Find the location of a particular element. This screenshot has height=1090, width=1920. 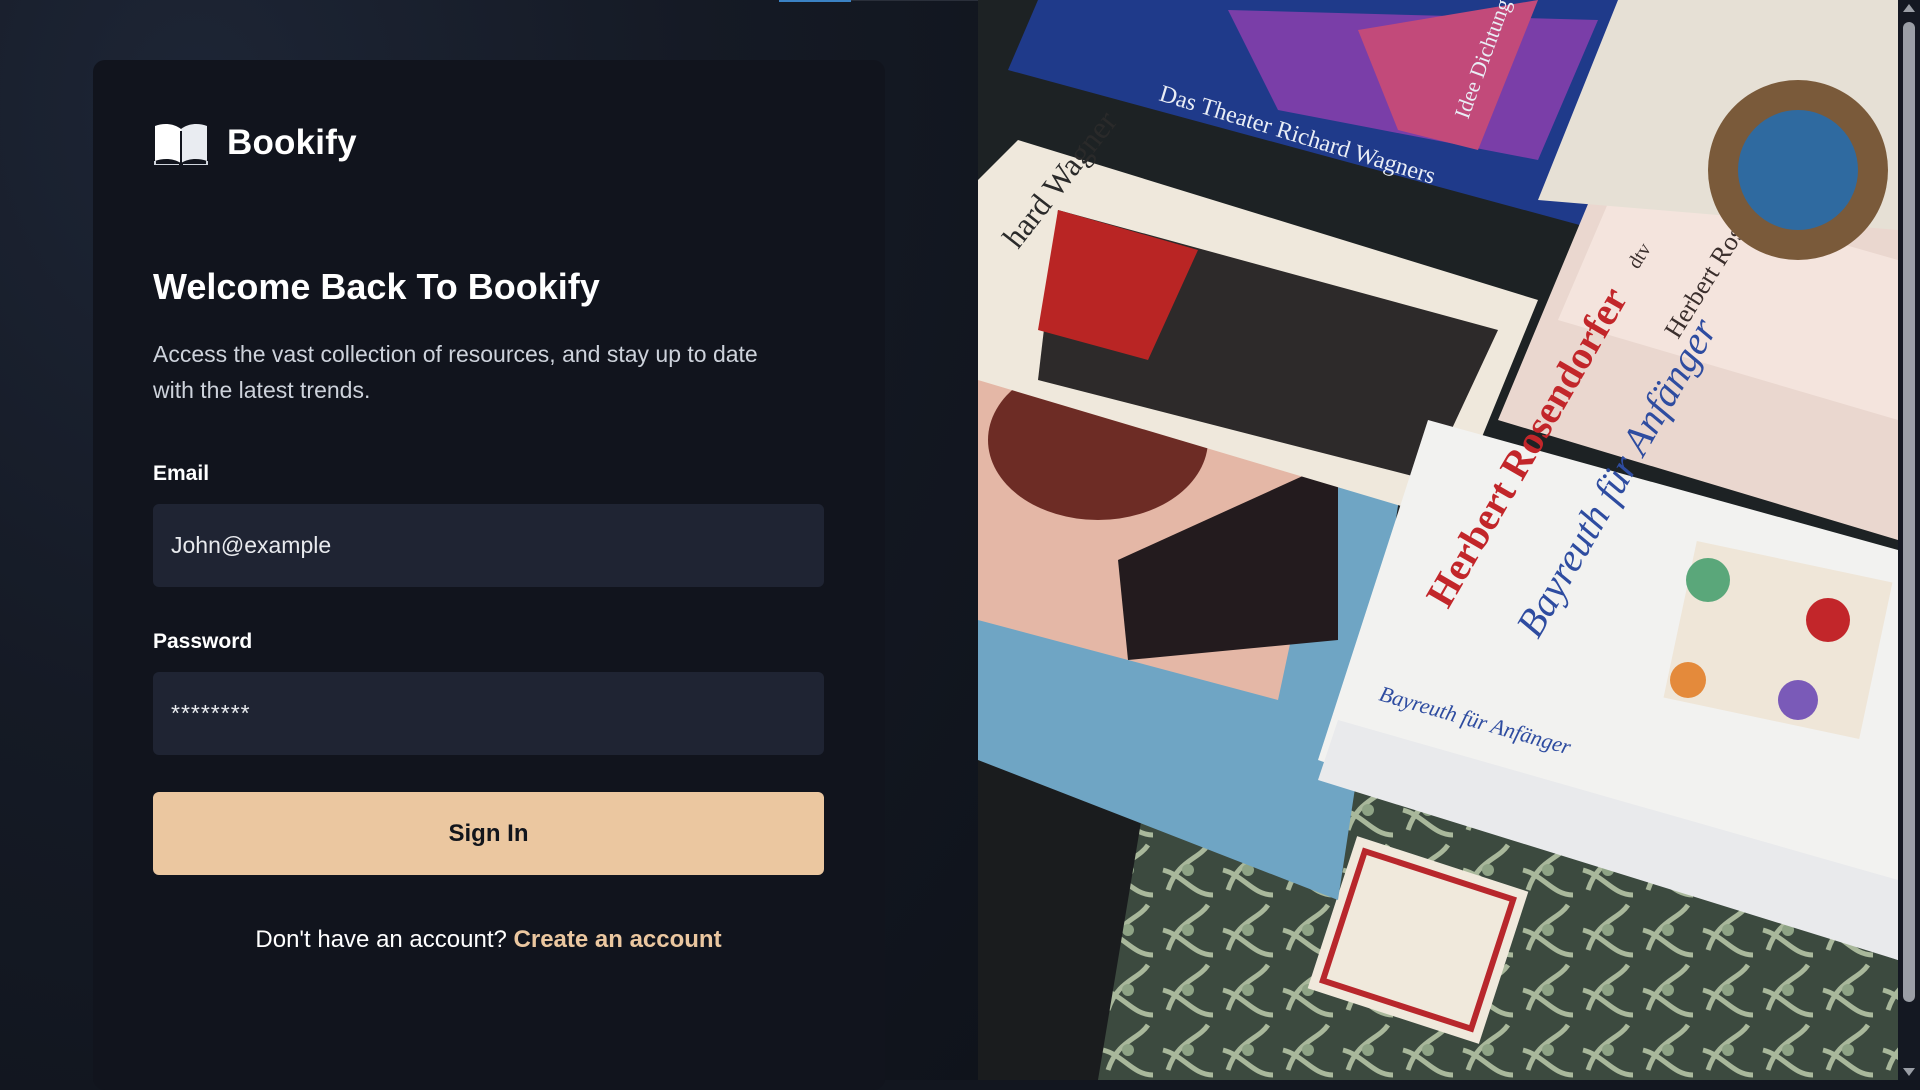

brand: Bookify is located at coordinates (255, 143).